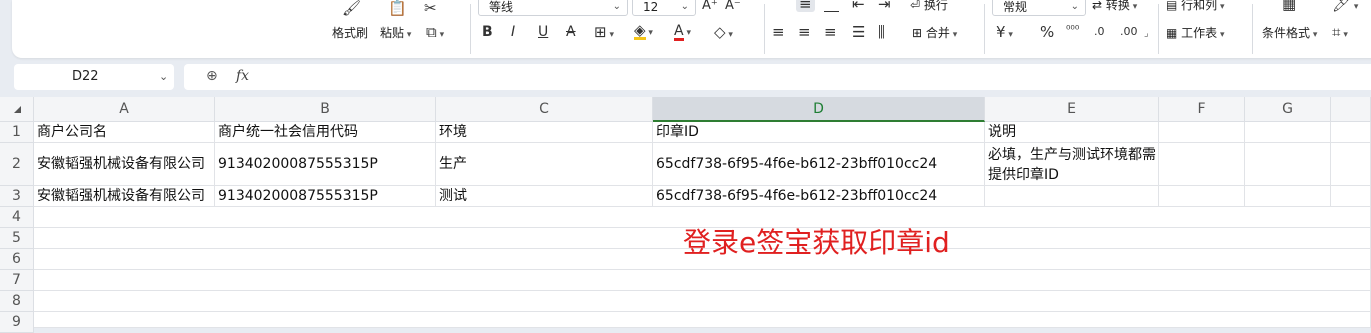  I want to click on number-format-select: 常规 ⌄, so click(1039, 8).